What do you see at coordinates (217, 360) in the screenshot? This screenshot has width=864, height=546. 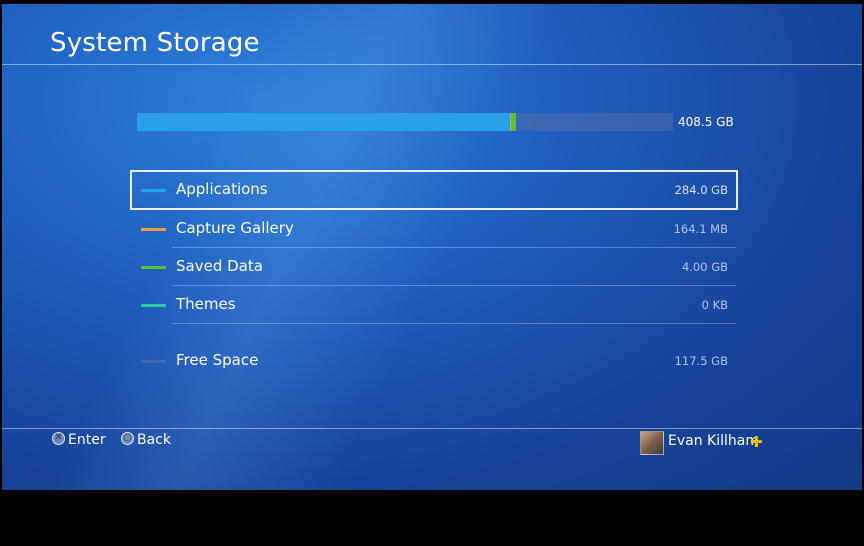 I see `category-label: Free Space` at bounding box center [217, 360].